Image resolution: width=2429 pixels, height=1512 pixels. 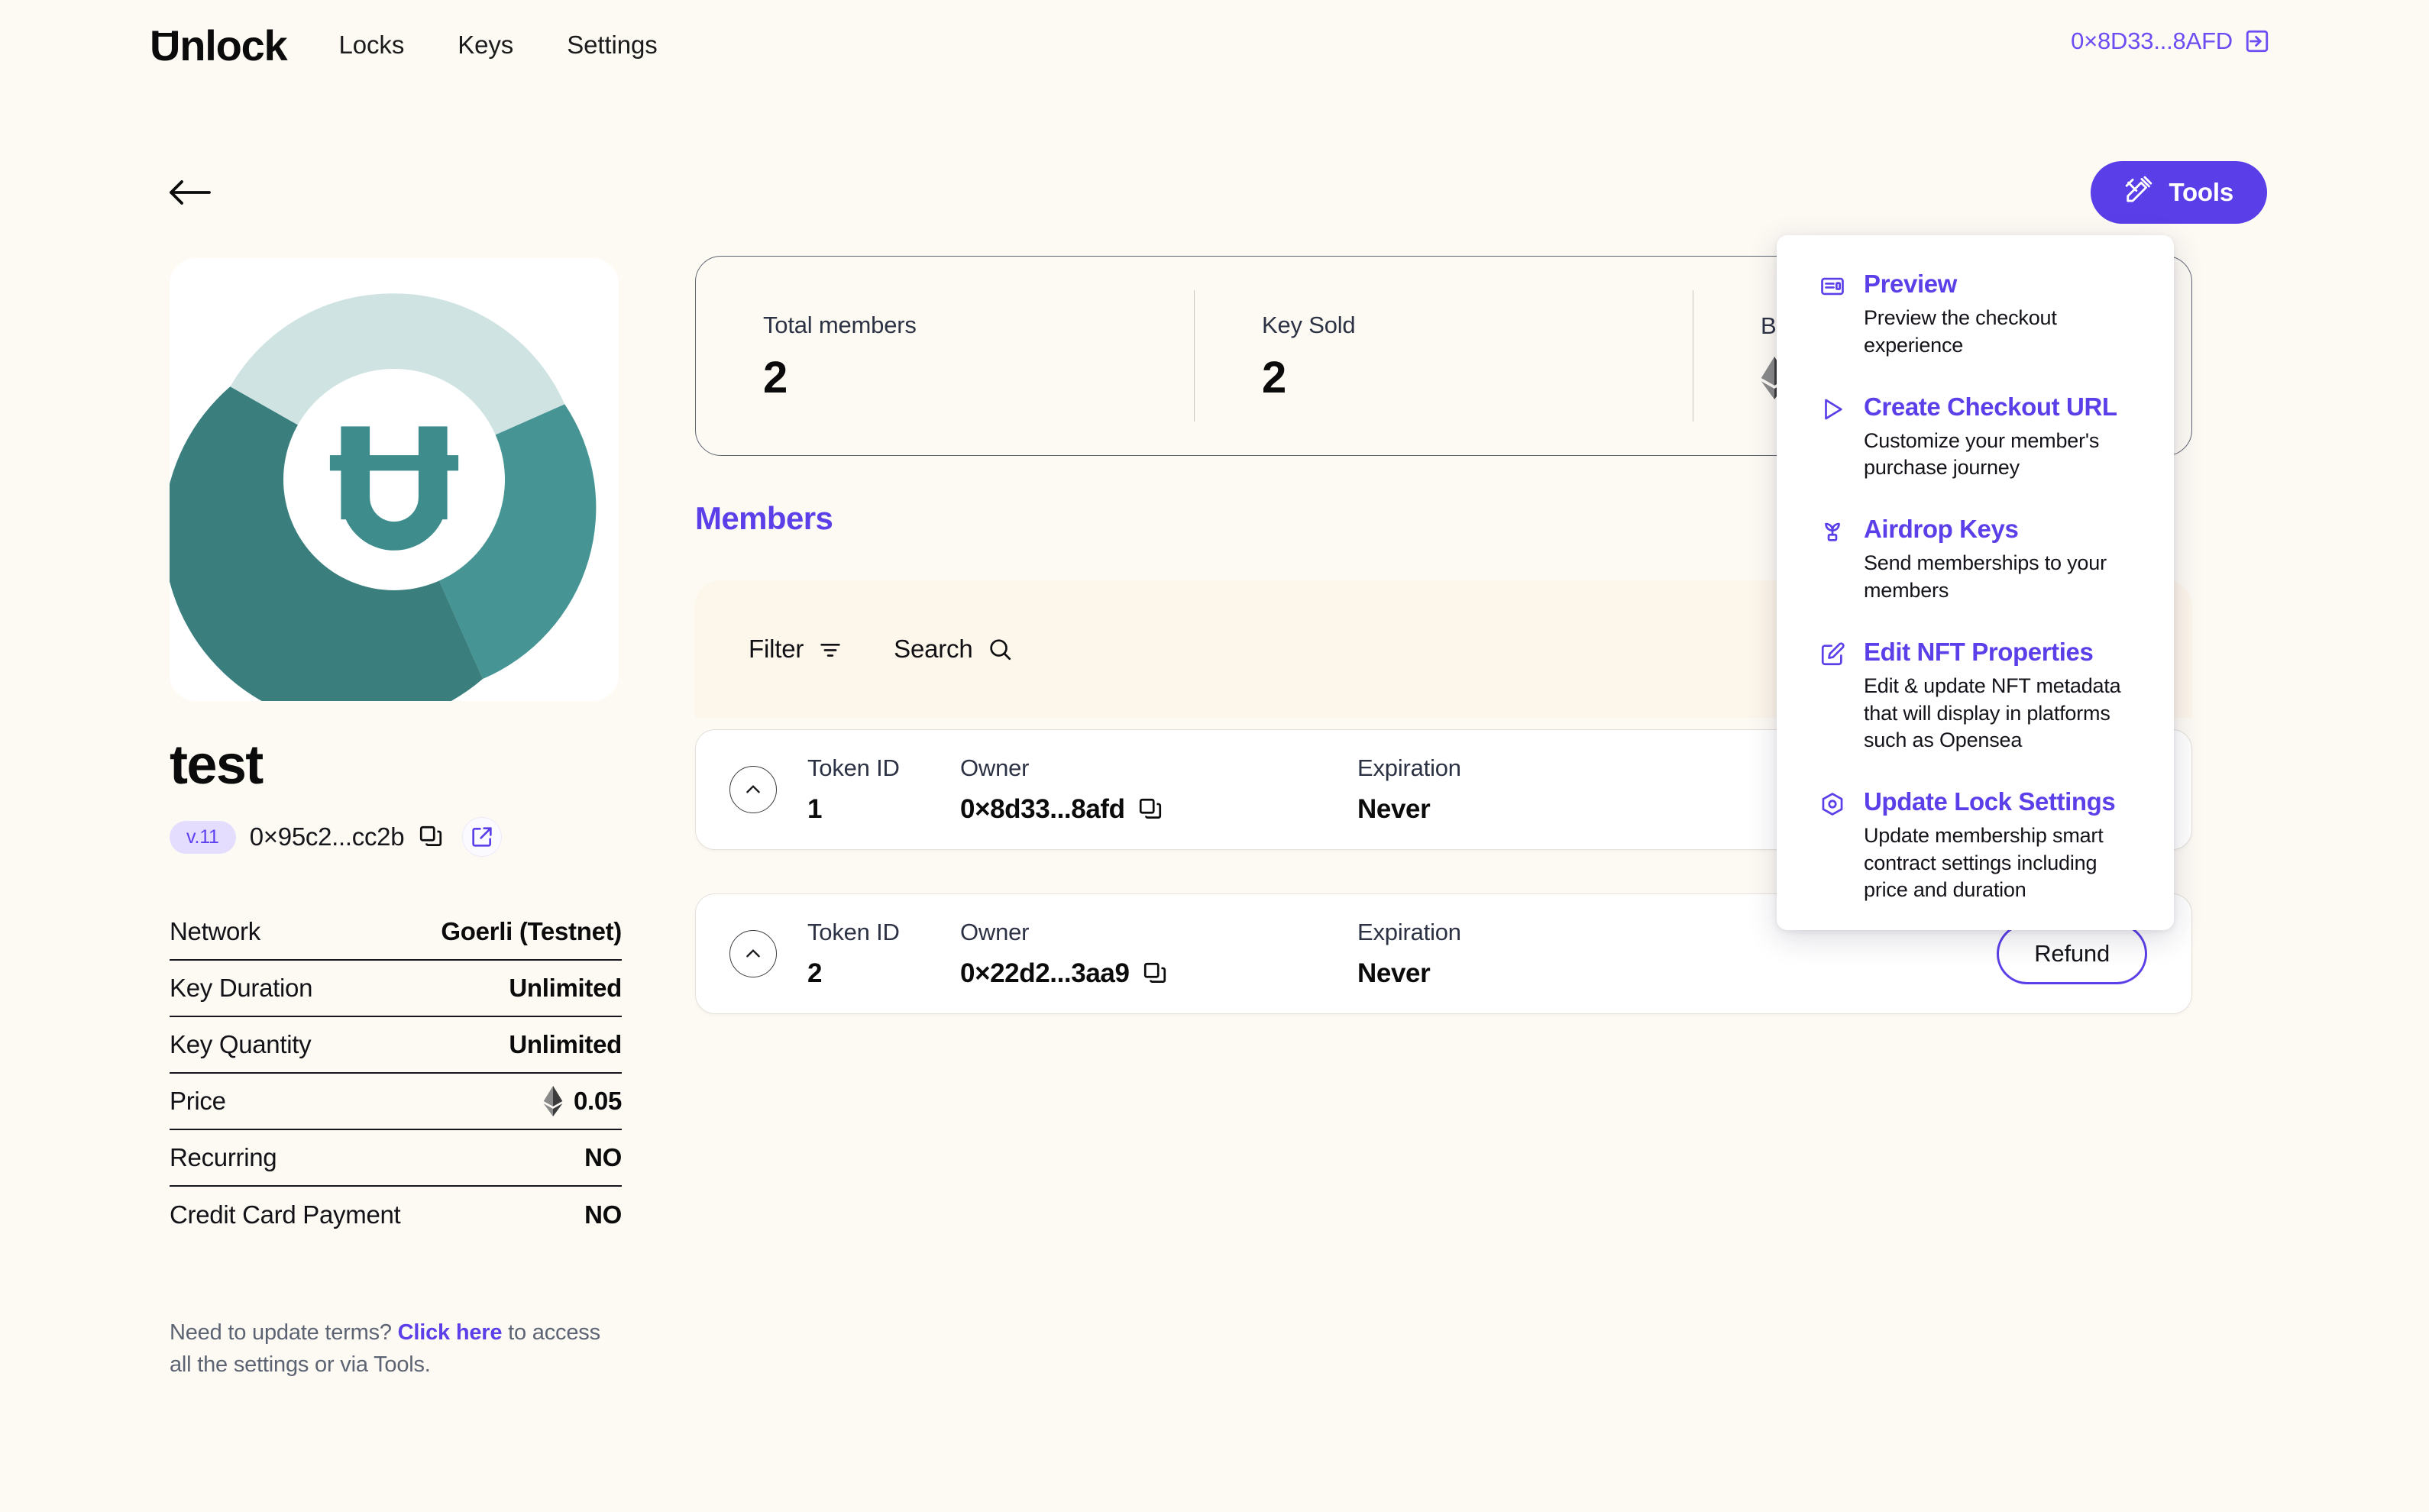 I want to click on attribute-row: Recurring NO, so click(x=396, y=1158).